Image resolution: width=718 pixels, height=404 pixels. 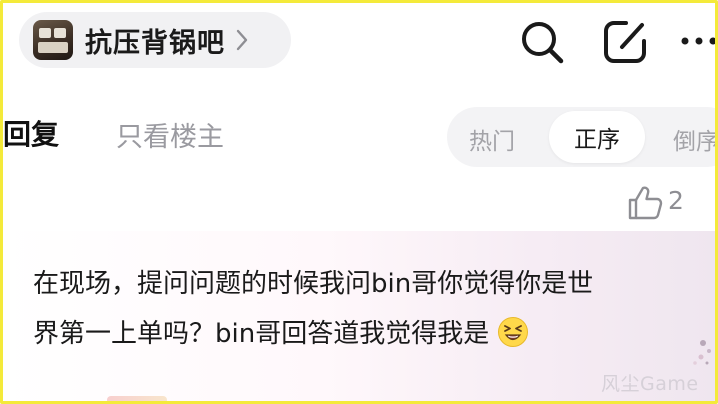 What do you see at coordinates (492, 139) in the screenshot?
I see `sort-hot: 热门` at bounding box center [492, 139].